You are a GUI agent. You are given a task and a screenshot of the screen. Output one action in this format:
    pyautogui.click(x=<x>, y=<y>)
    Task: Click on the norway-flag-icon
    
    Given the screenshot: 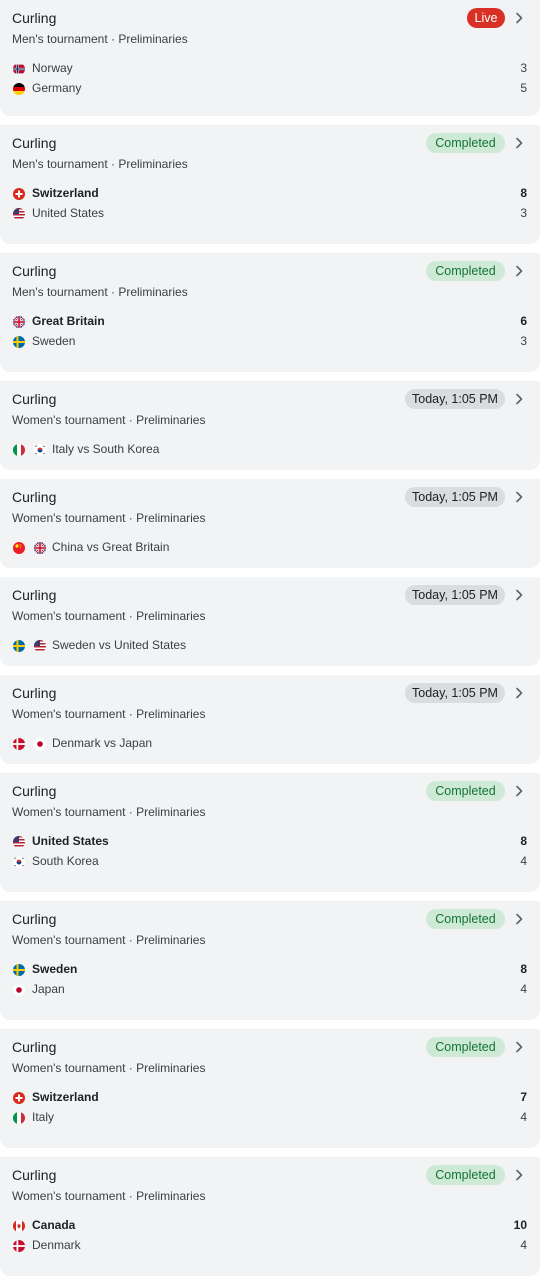 What is the action you would take?
    pyautogui.click(x=19, y=69)
    